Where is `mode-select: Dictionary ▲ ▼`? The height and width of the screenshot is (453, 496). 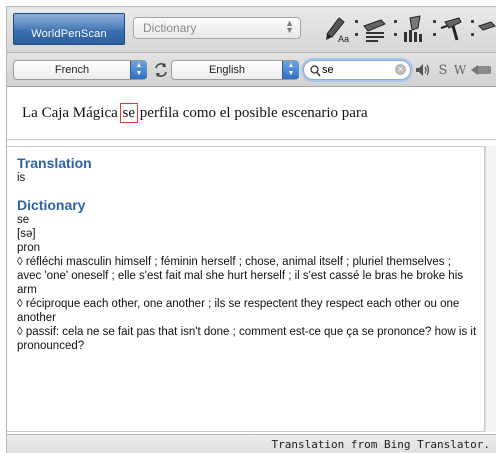
mode-select: Dictionary ▲ ▼ is located at coordinates (217, 28).